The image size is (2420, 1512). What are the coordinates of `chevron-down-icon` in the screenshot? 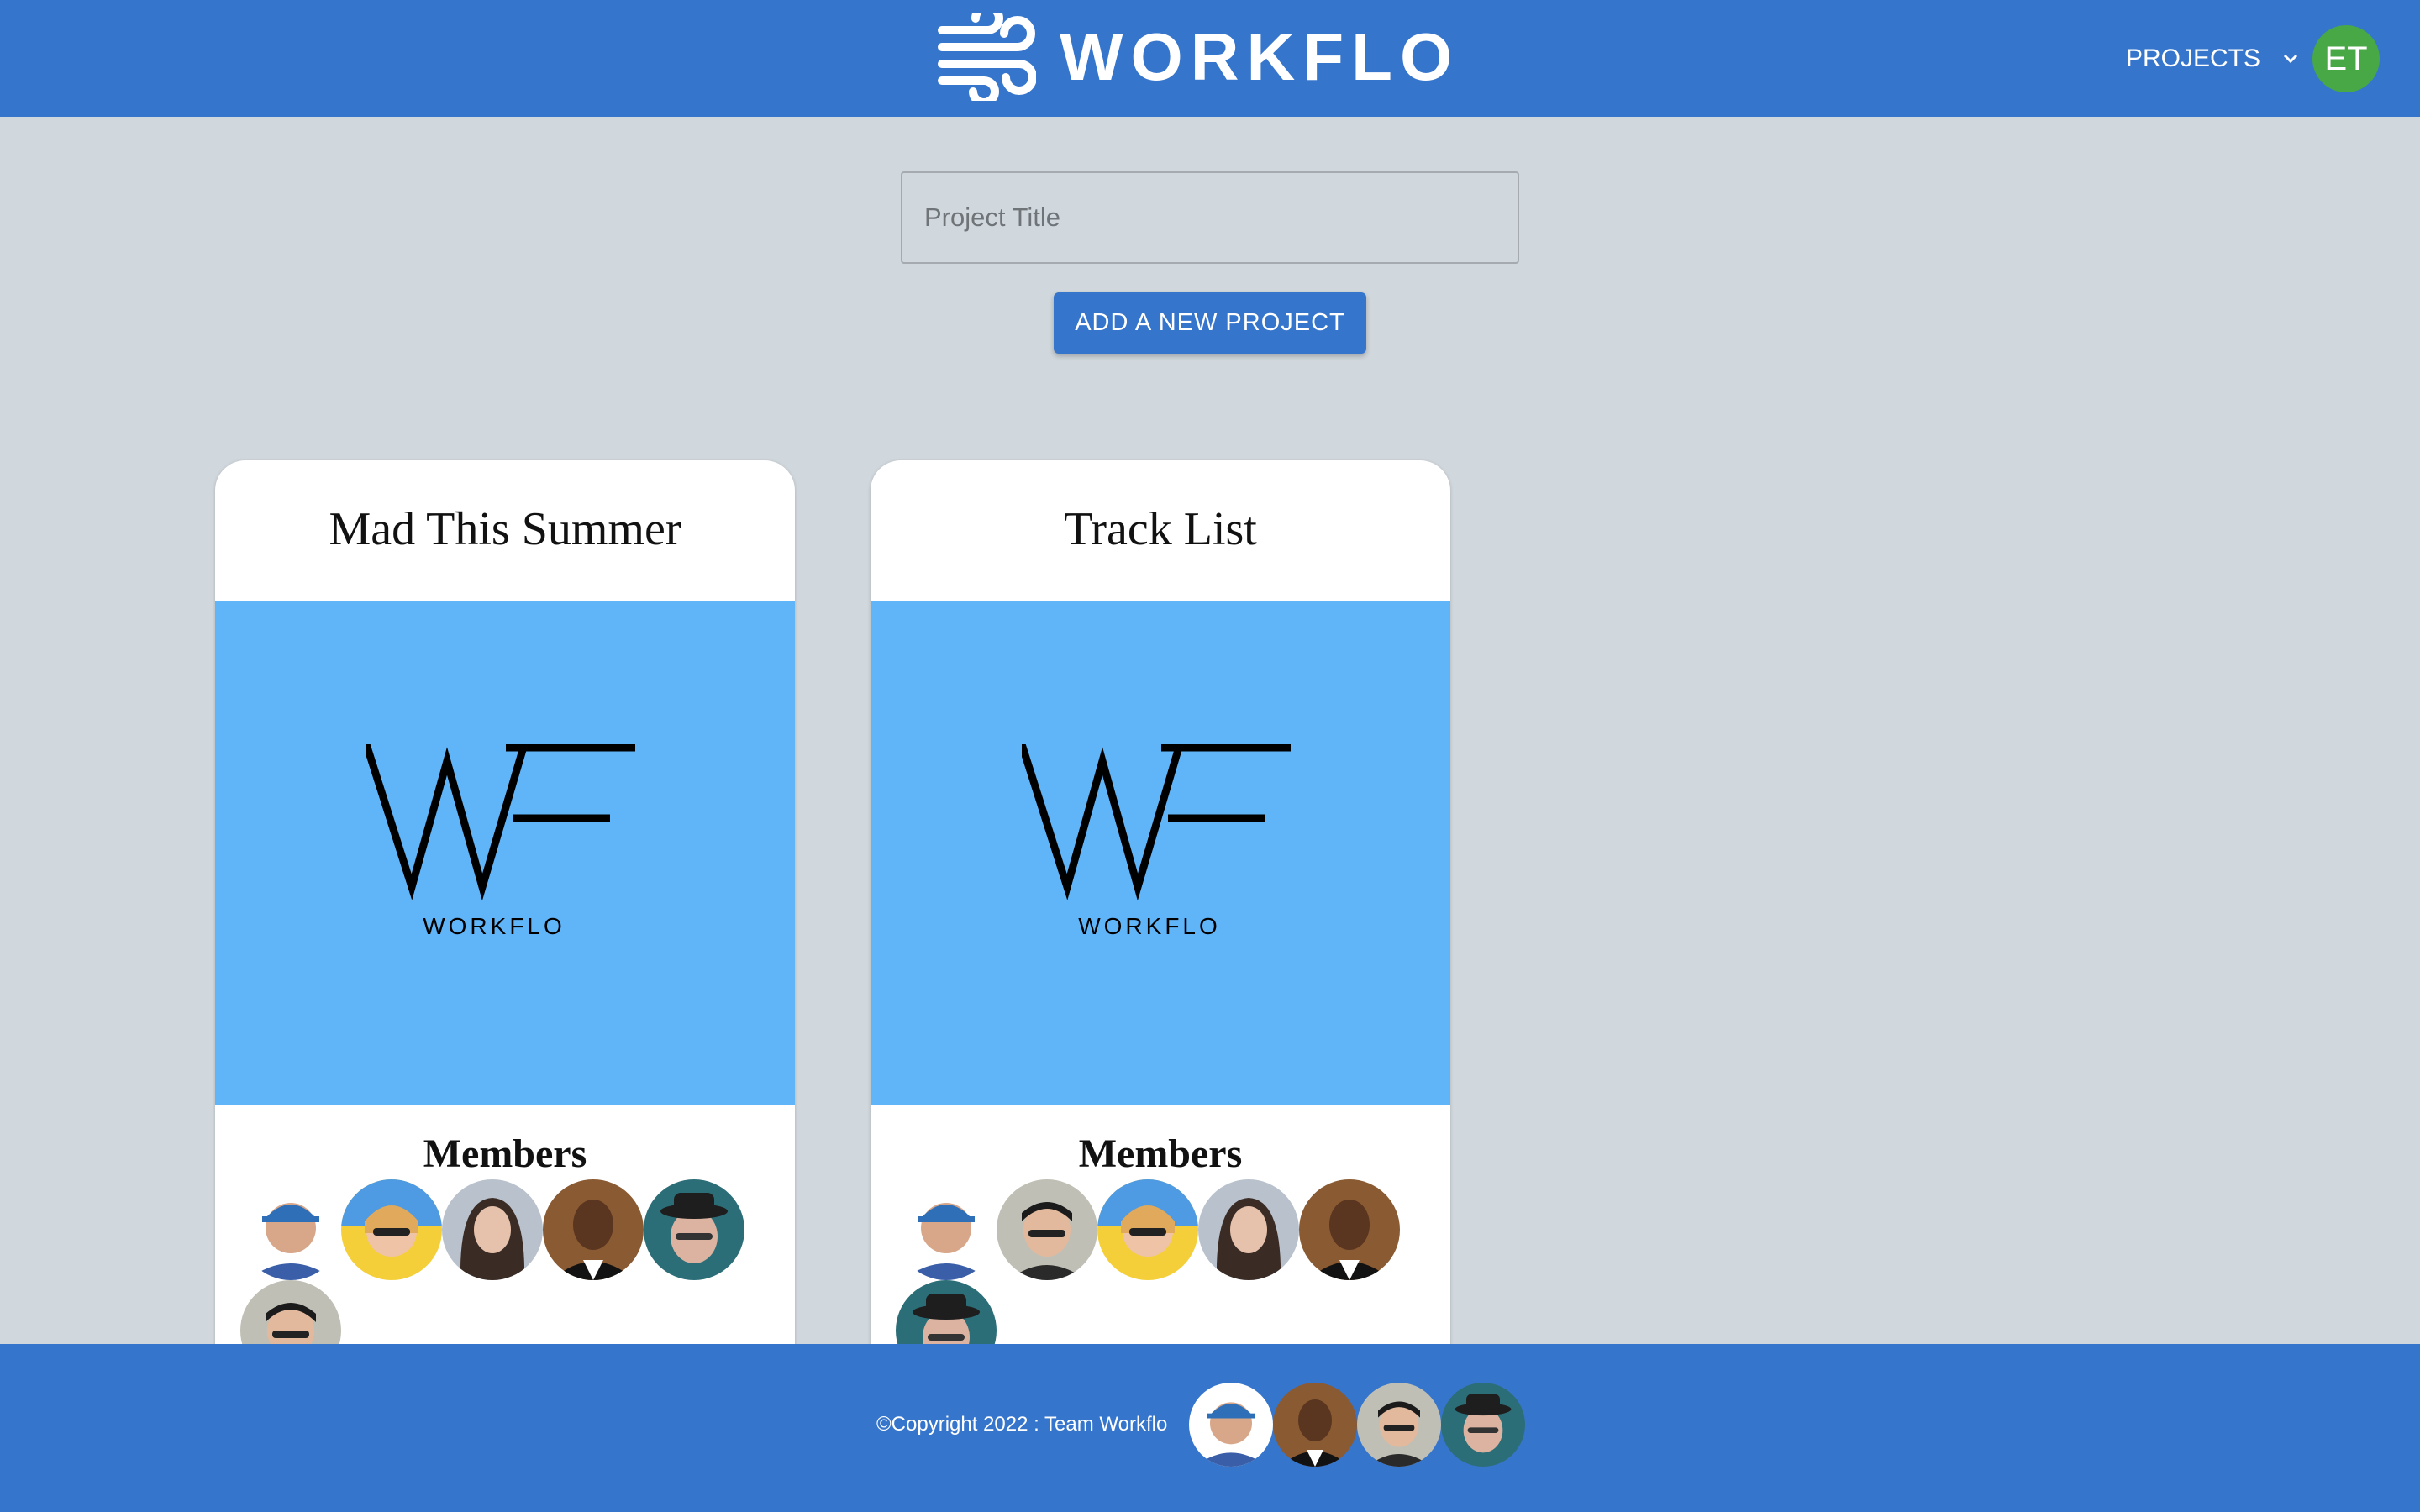 It's located at (2290, 59).